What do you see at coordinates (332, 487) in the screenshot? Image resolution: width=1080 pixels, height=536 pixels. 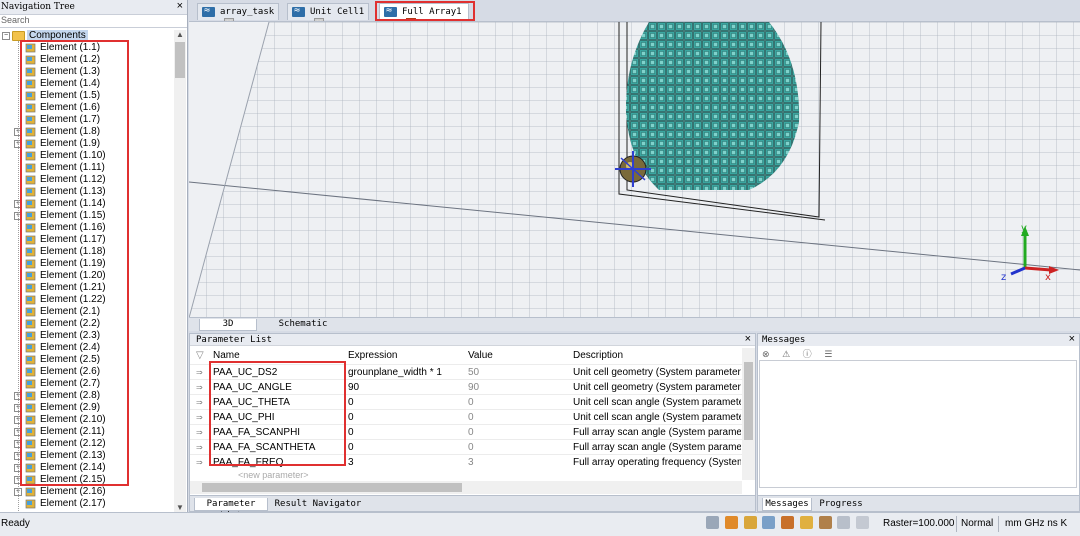 I see `scrollbar-thumb` at bounding box center [332, 487].